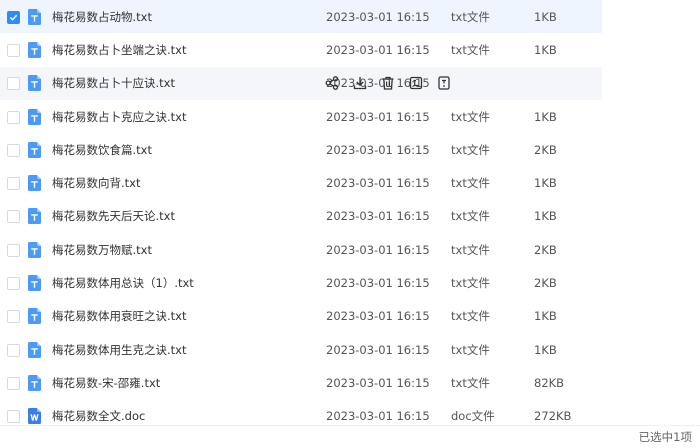 The image size is (700, 448). Describe the element at coordinates (106, 383) in the screenshot. I see `file-name: 梅花易数-宋-邵雍.txt` at that location.